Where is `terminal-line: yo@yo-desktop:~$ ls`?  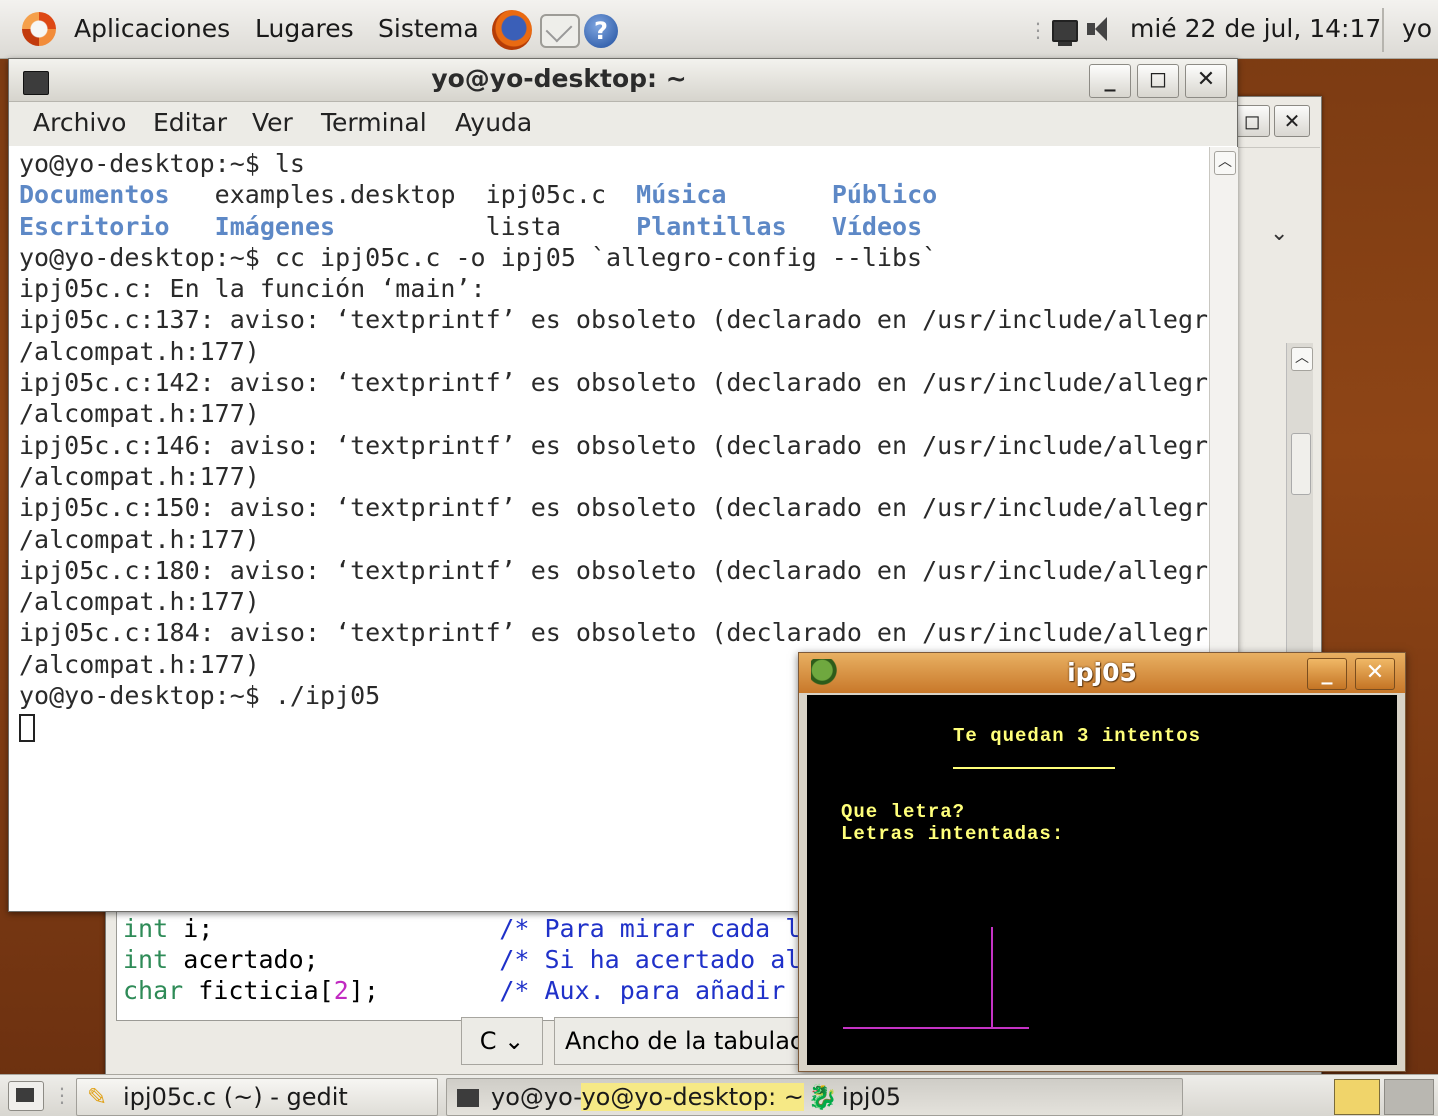 terminal-line: yo@yo-desktop:~$ ls is located at coordinates (162, 163).